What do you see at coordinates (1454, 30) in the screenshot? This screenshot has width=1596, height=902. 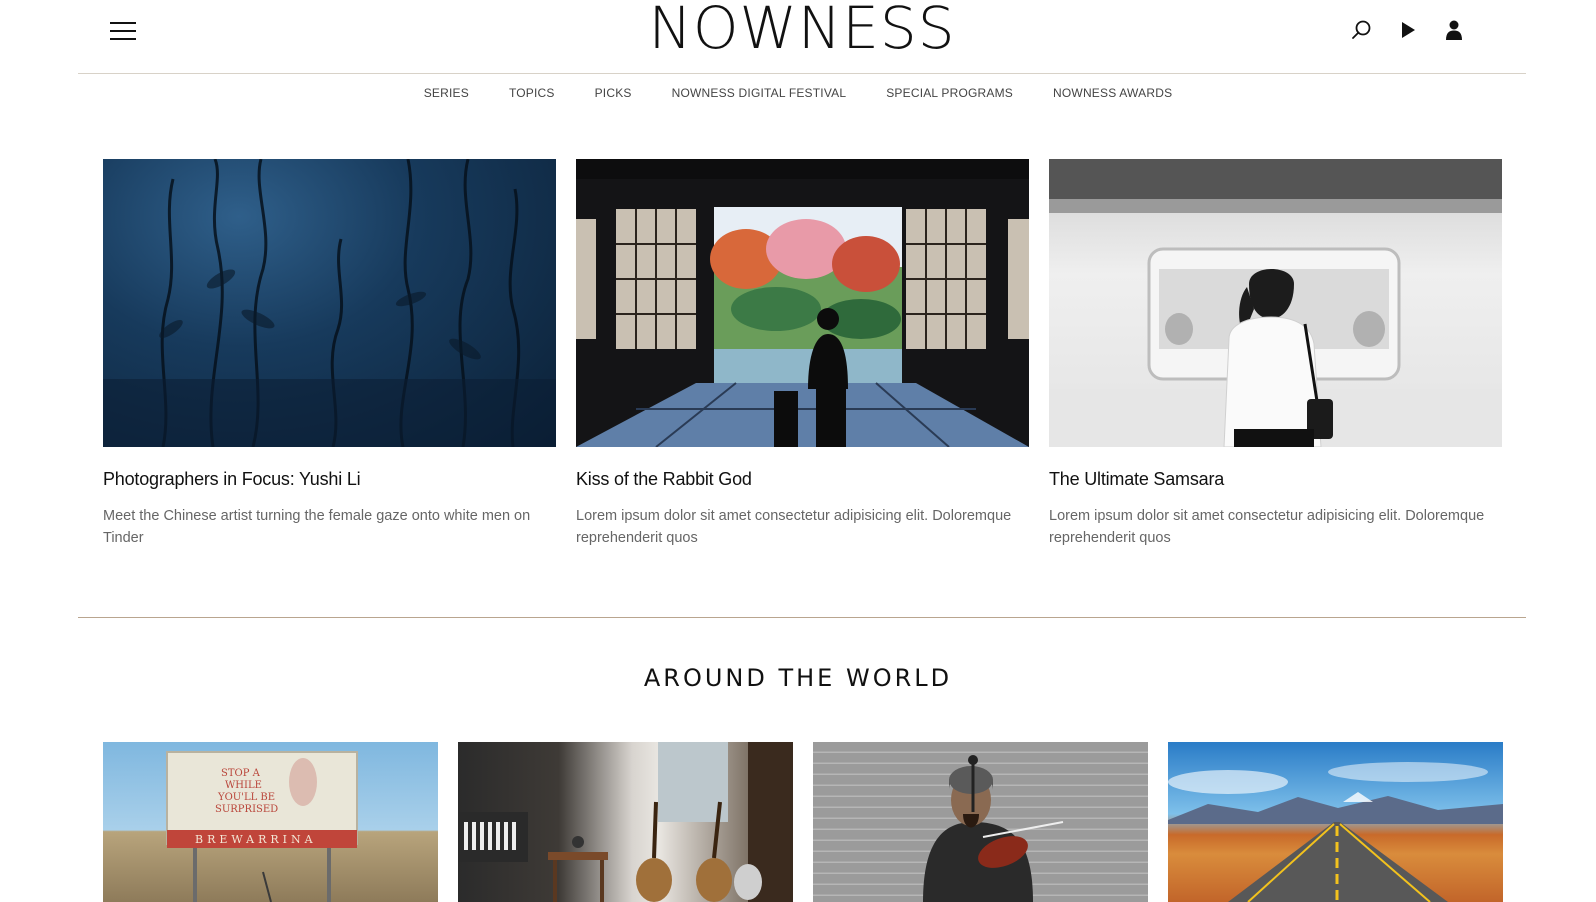 I see `user-icon` at bounding box center [1454, 30].